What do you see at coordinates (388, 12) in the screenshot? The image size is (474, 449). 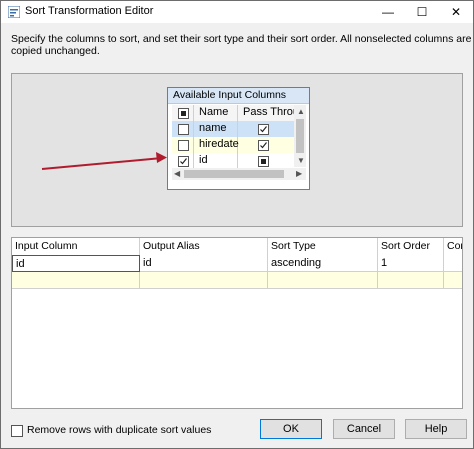 I see `minimize-icon: —` at bounding box center [388, 12].